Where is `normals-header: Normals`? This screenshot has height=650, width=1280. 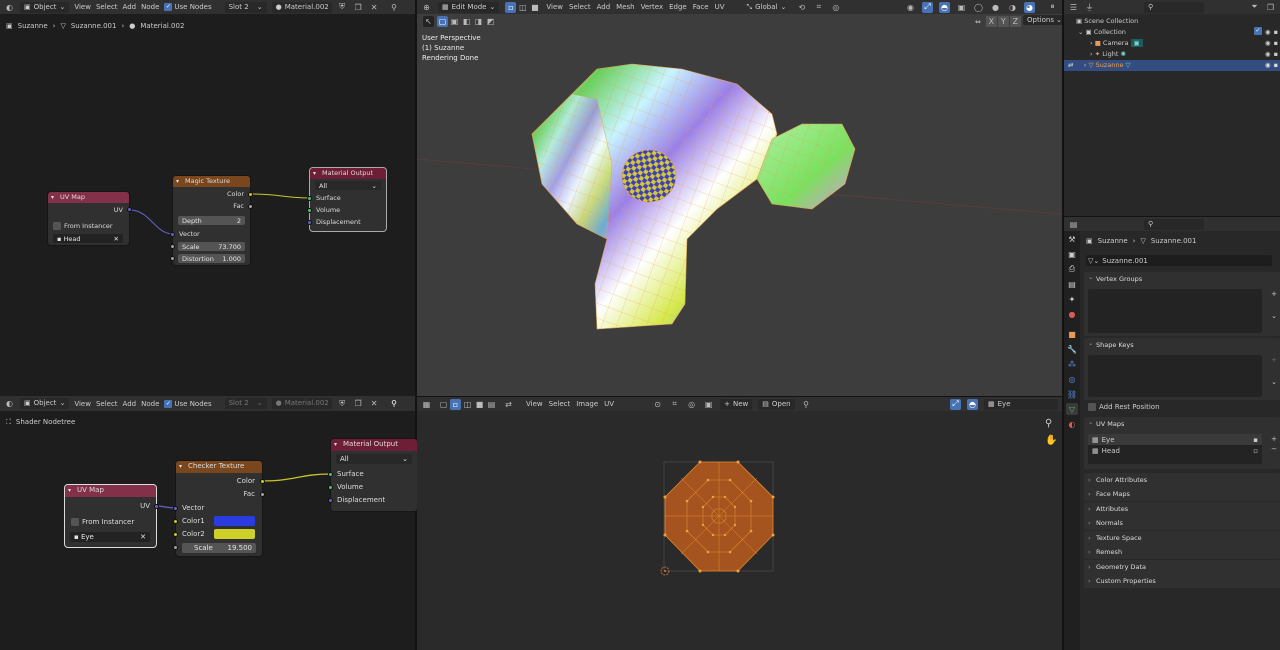
normals-header: Normals is located at coordinates (1182, 523).